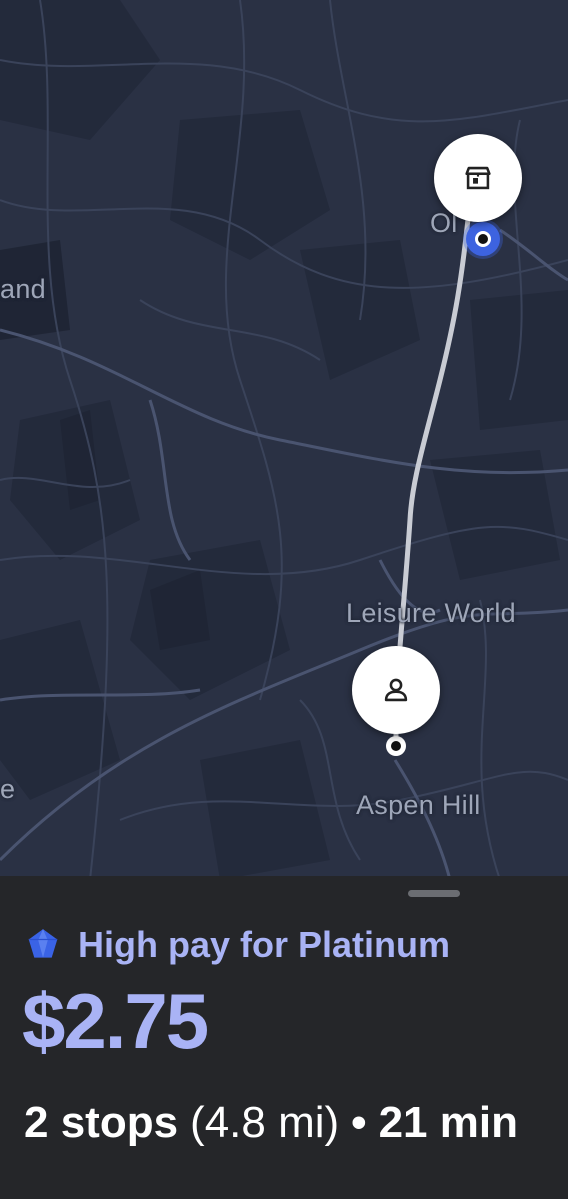  I want to click on trip-distance: (4.8 mi), so click(265, 1122).